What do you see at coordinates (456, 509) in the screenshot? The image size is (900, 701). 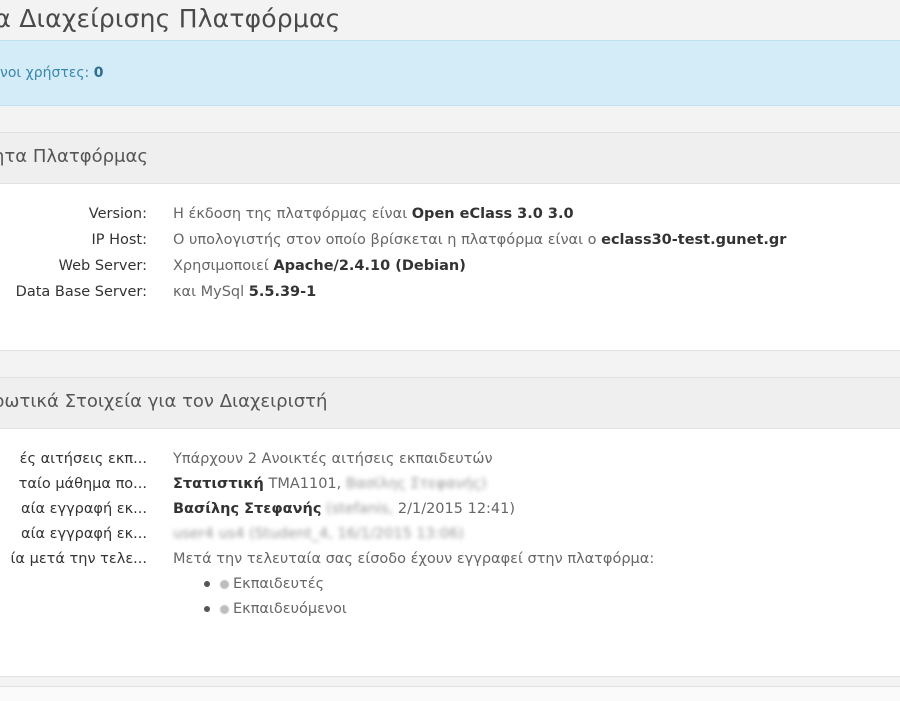 I see `last-teacher-date: 2/1/2015 12:41)` at bounding box center [456, 509].